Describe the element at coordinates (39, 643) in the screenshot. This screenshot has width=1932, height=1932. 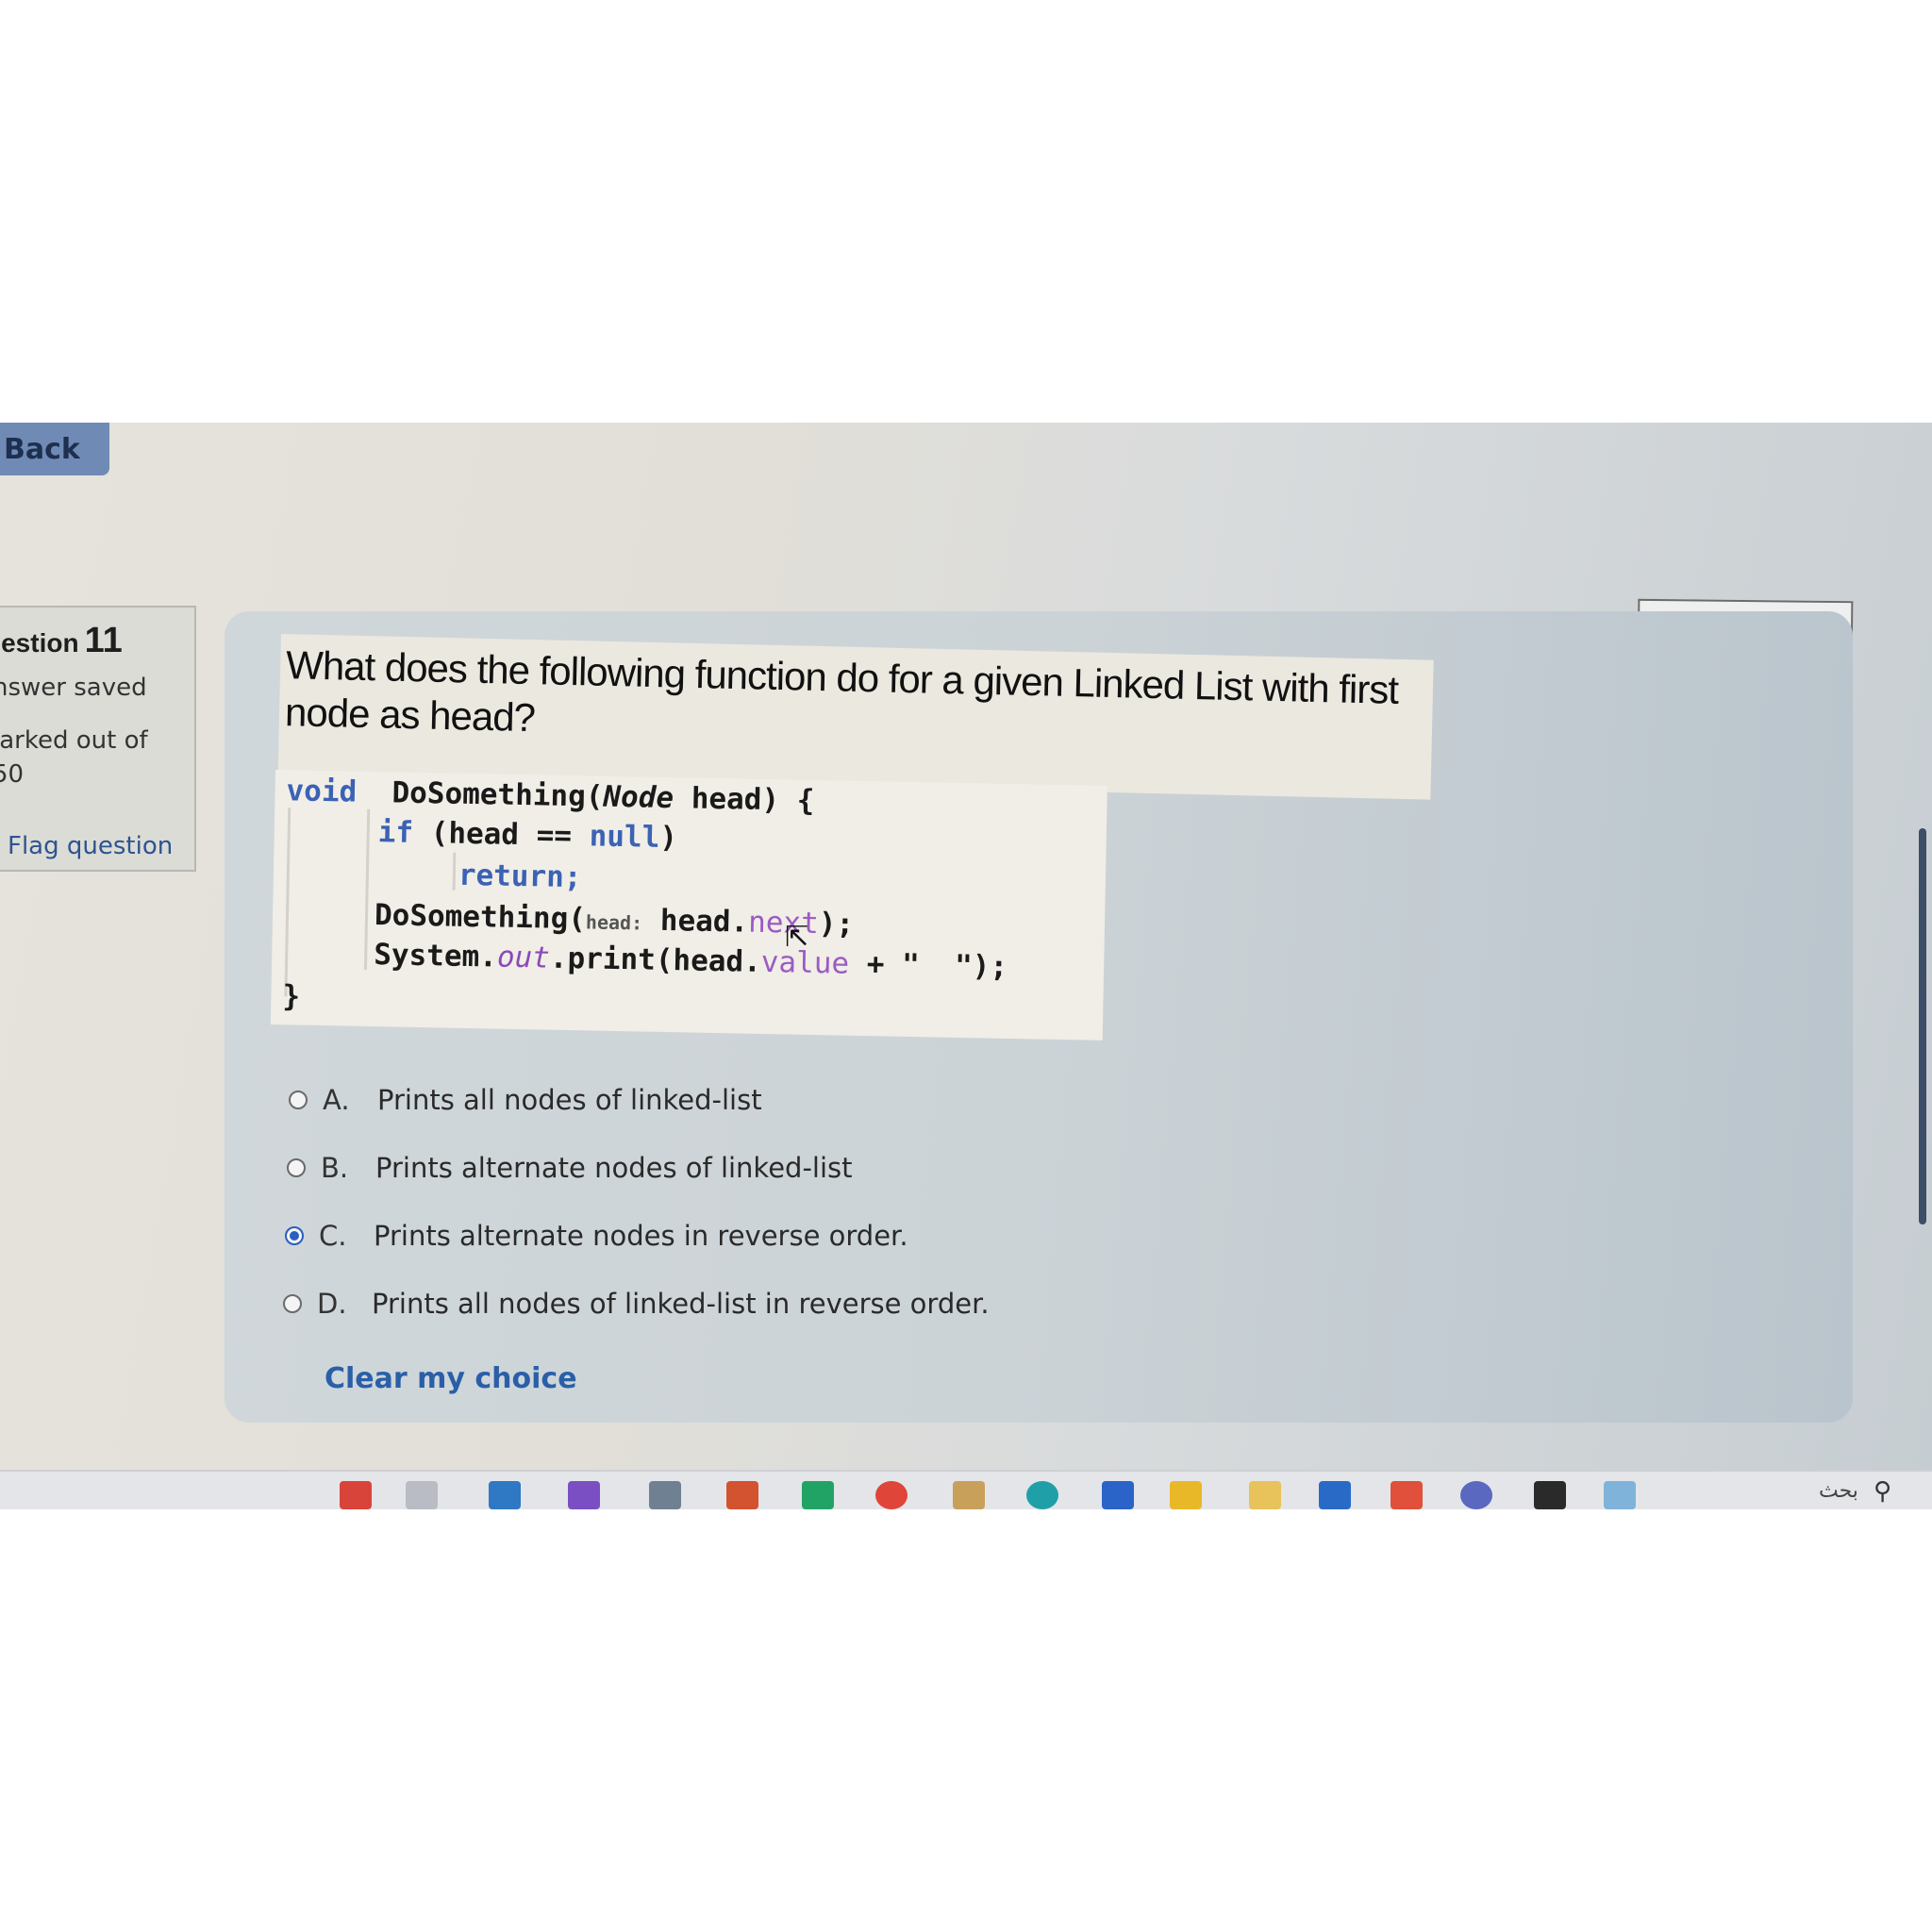
I see `question-label: uestion` at that location.